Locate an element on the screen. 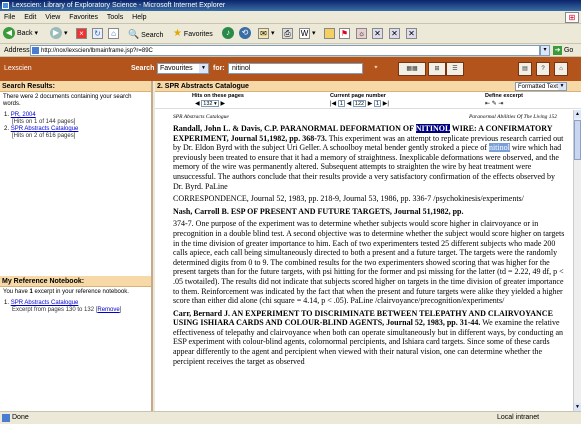 The image size is (581, 424). menu-favorites: Favorites is located at coordinates (83, 17).